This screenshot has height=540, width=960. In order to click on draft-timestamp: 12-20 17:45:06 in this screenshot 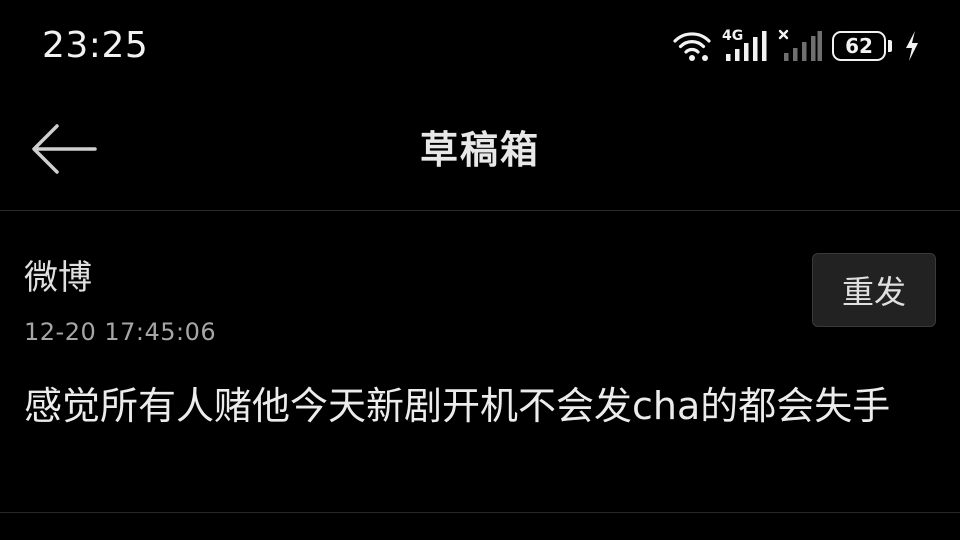, I will do `click(120, 332)`.